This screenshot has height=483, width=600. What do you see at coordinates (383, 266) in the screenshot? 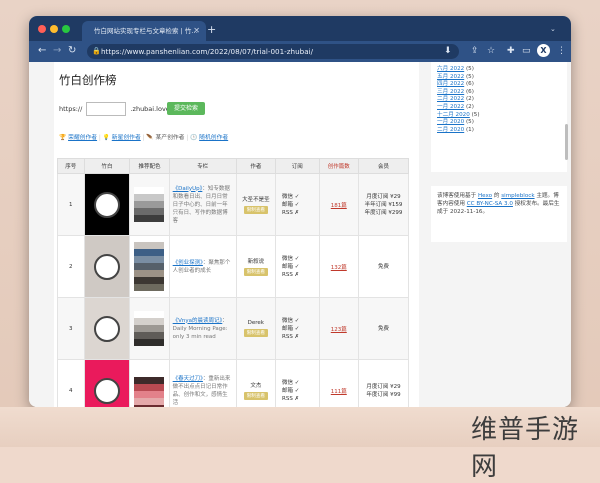
I see `member-cell: 免费` at bounding box center [383, 266].